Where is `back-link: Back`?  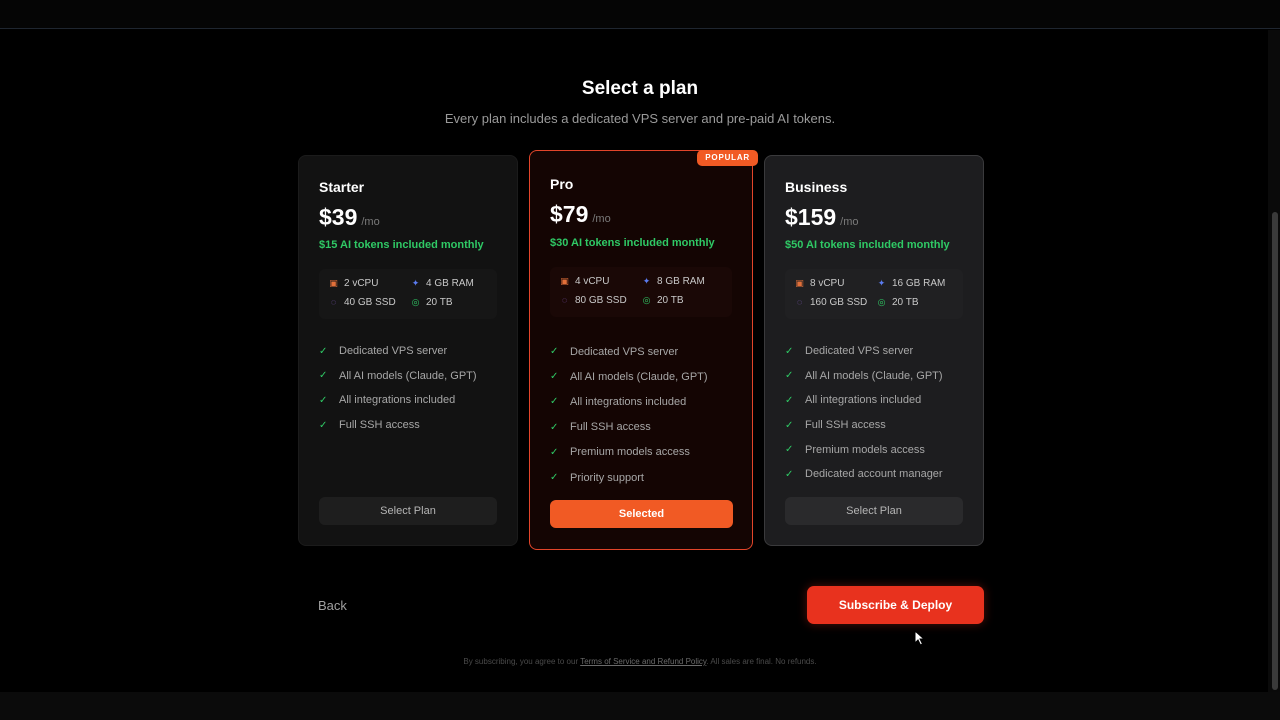 back-link: Back is located at coordinates (332, 605).